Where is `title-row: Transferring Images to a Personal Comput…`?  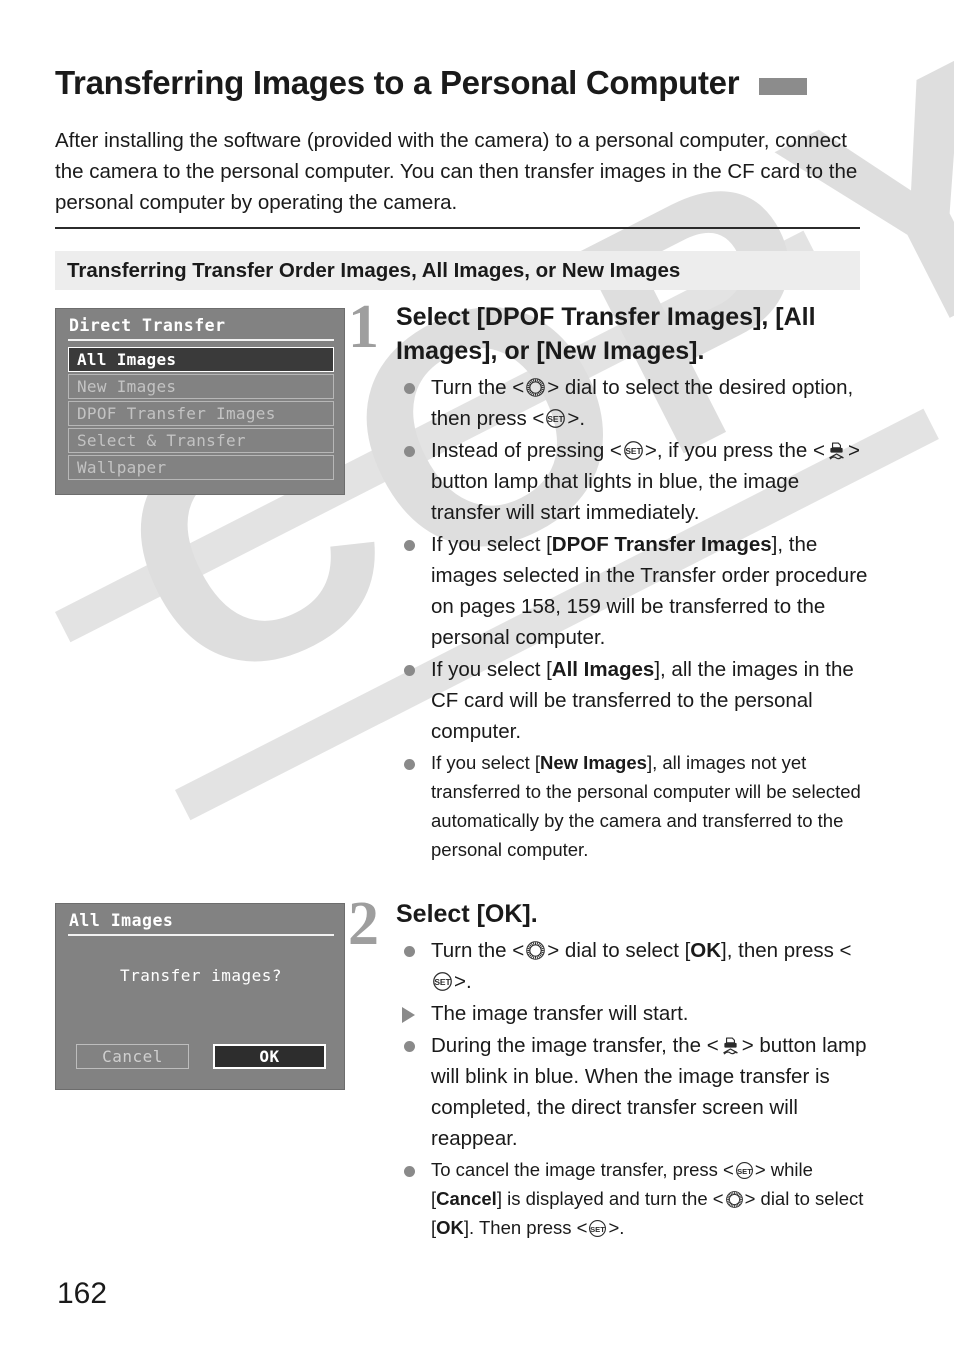 title-row: Transferring Images to a Personal Comput… is located at coordinates (477, 83).